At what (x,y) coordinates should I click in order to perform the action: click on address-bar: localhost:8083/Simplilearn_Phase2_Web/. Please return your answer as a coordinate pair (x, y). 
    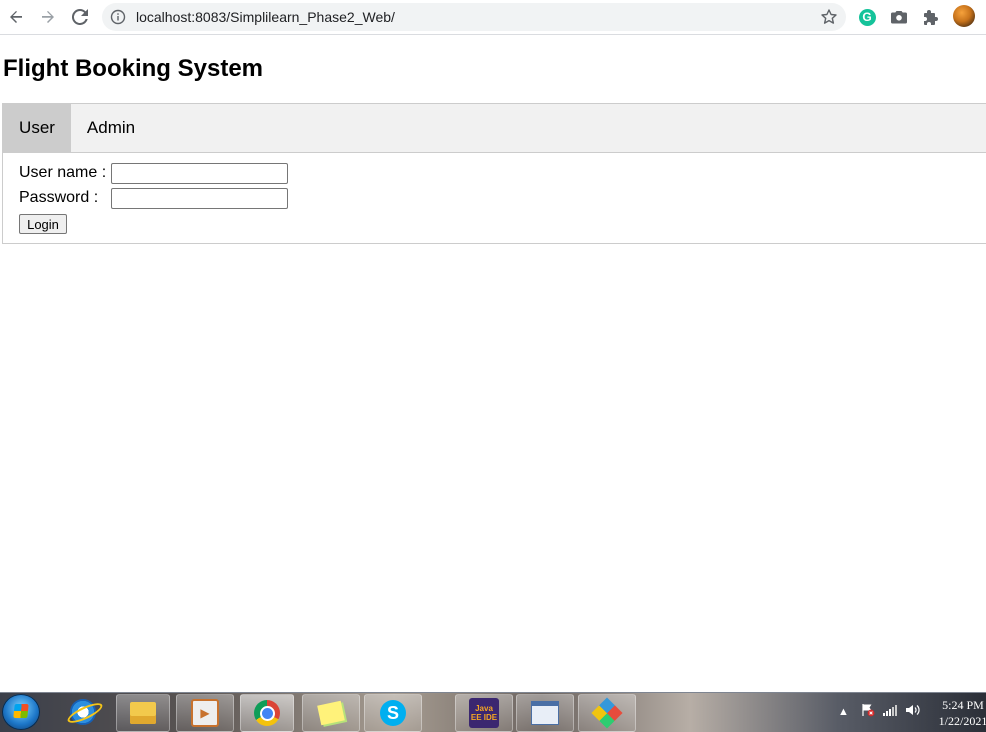
    Looking at the image, I should click on (474, 17).